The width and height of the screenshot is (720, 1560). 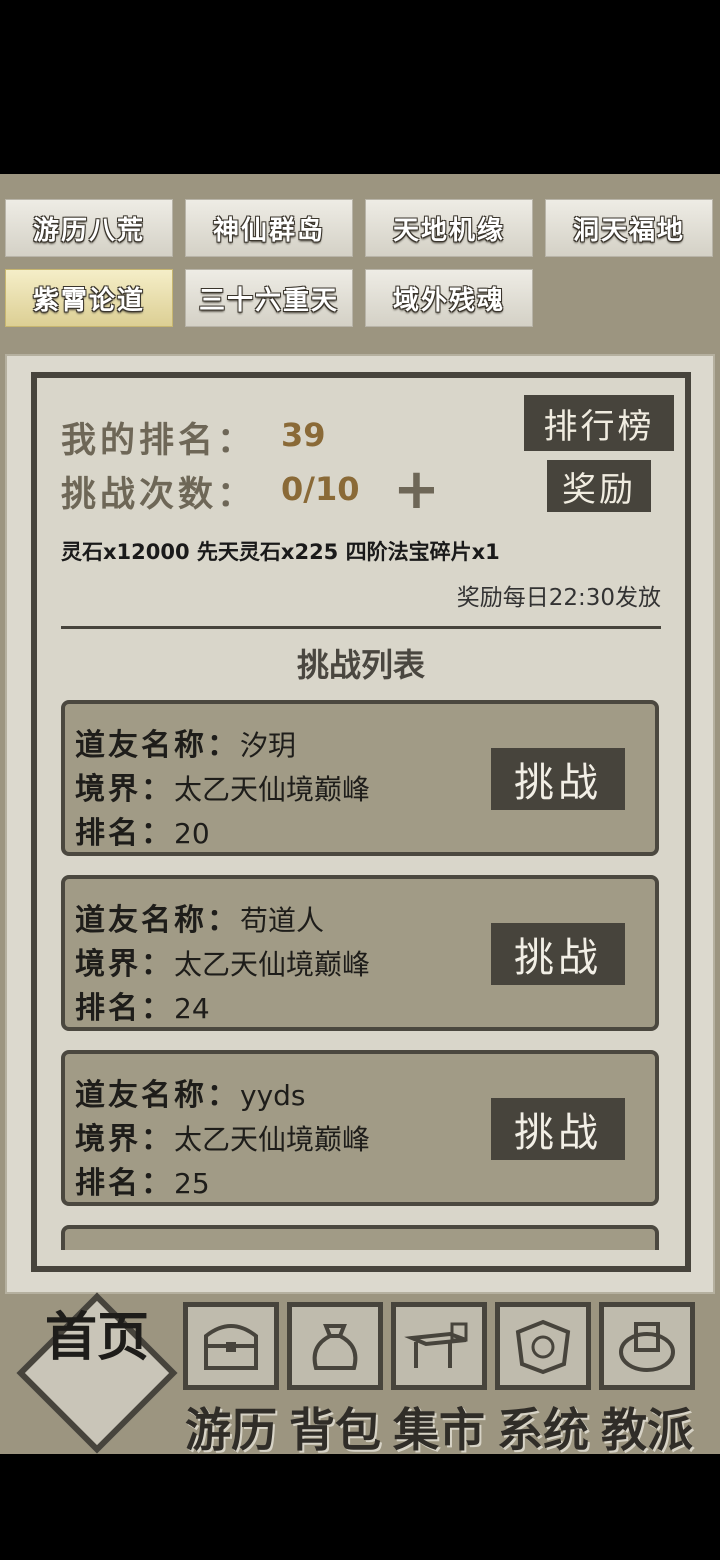 I want to click on leaderboard-button: 排行榜, so click(x=599, y=423).